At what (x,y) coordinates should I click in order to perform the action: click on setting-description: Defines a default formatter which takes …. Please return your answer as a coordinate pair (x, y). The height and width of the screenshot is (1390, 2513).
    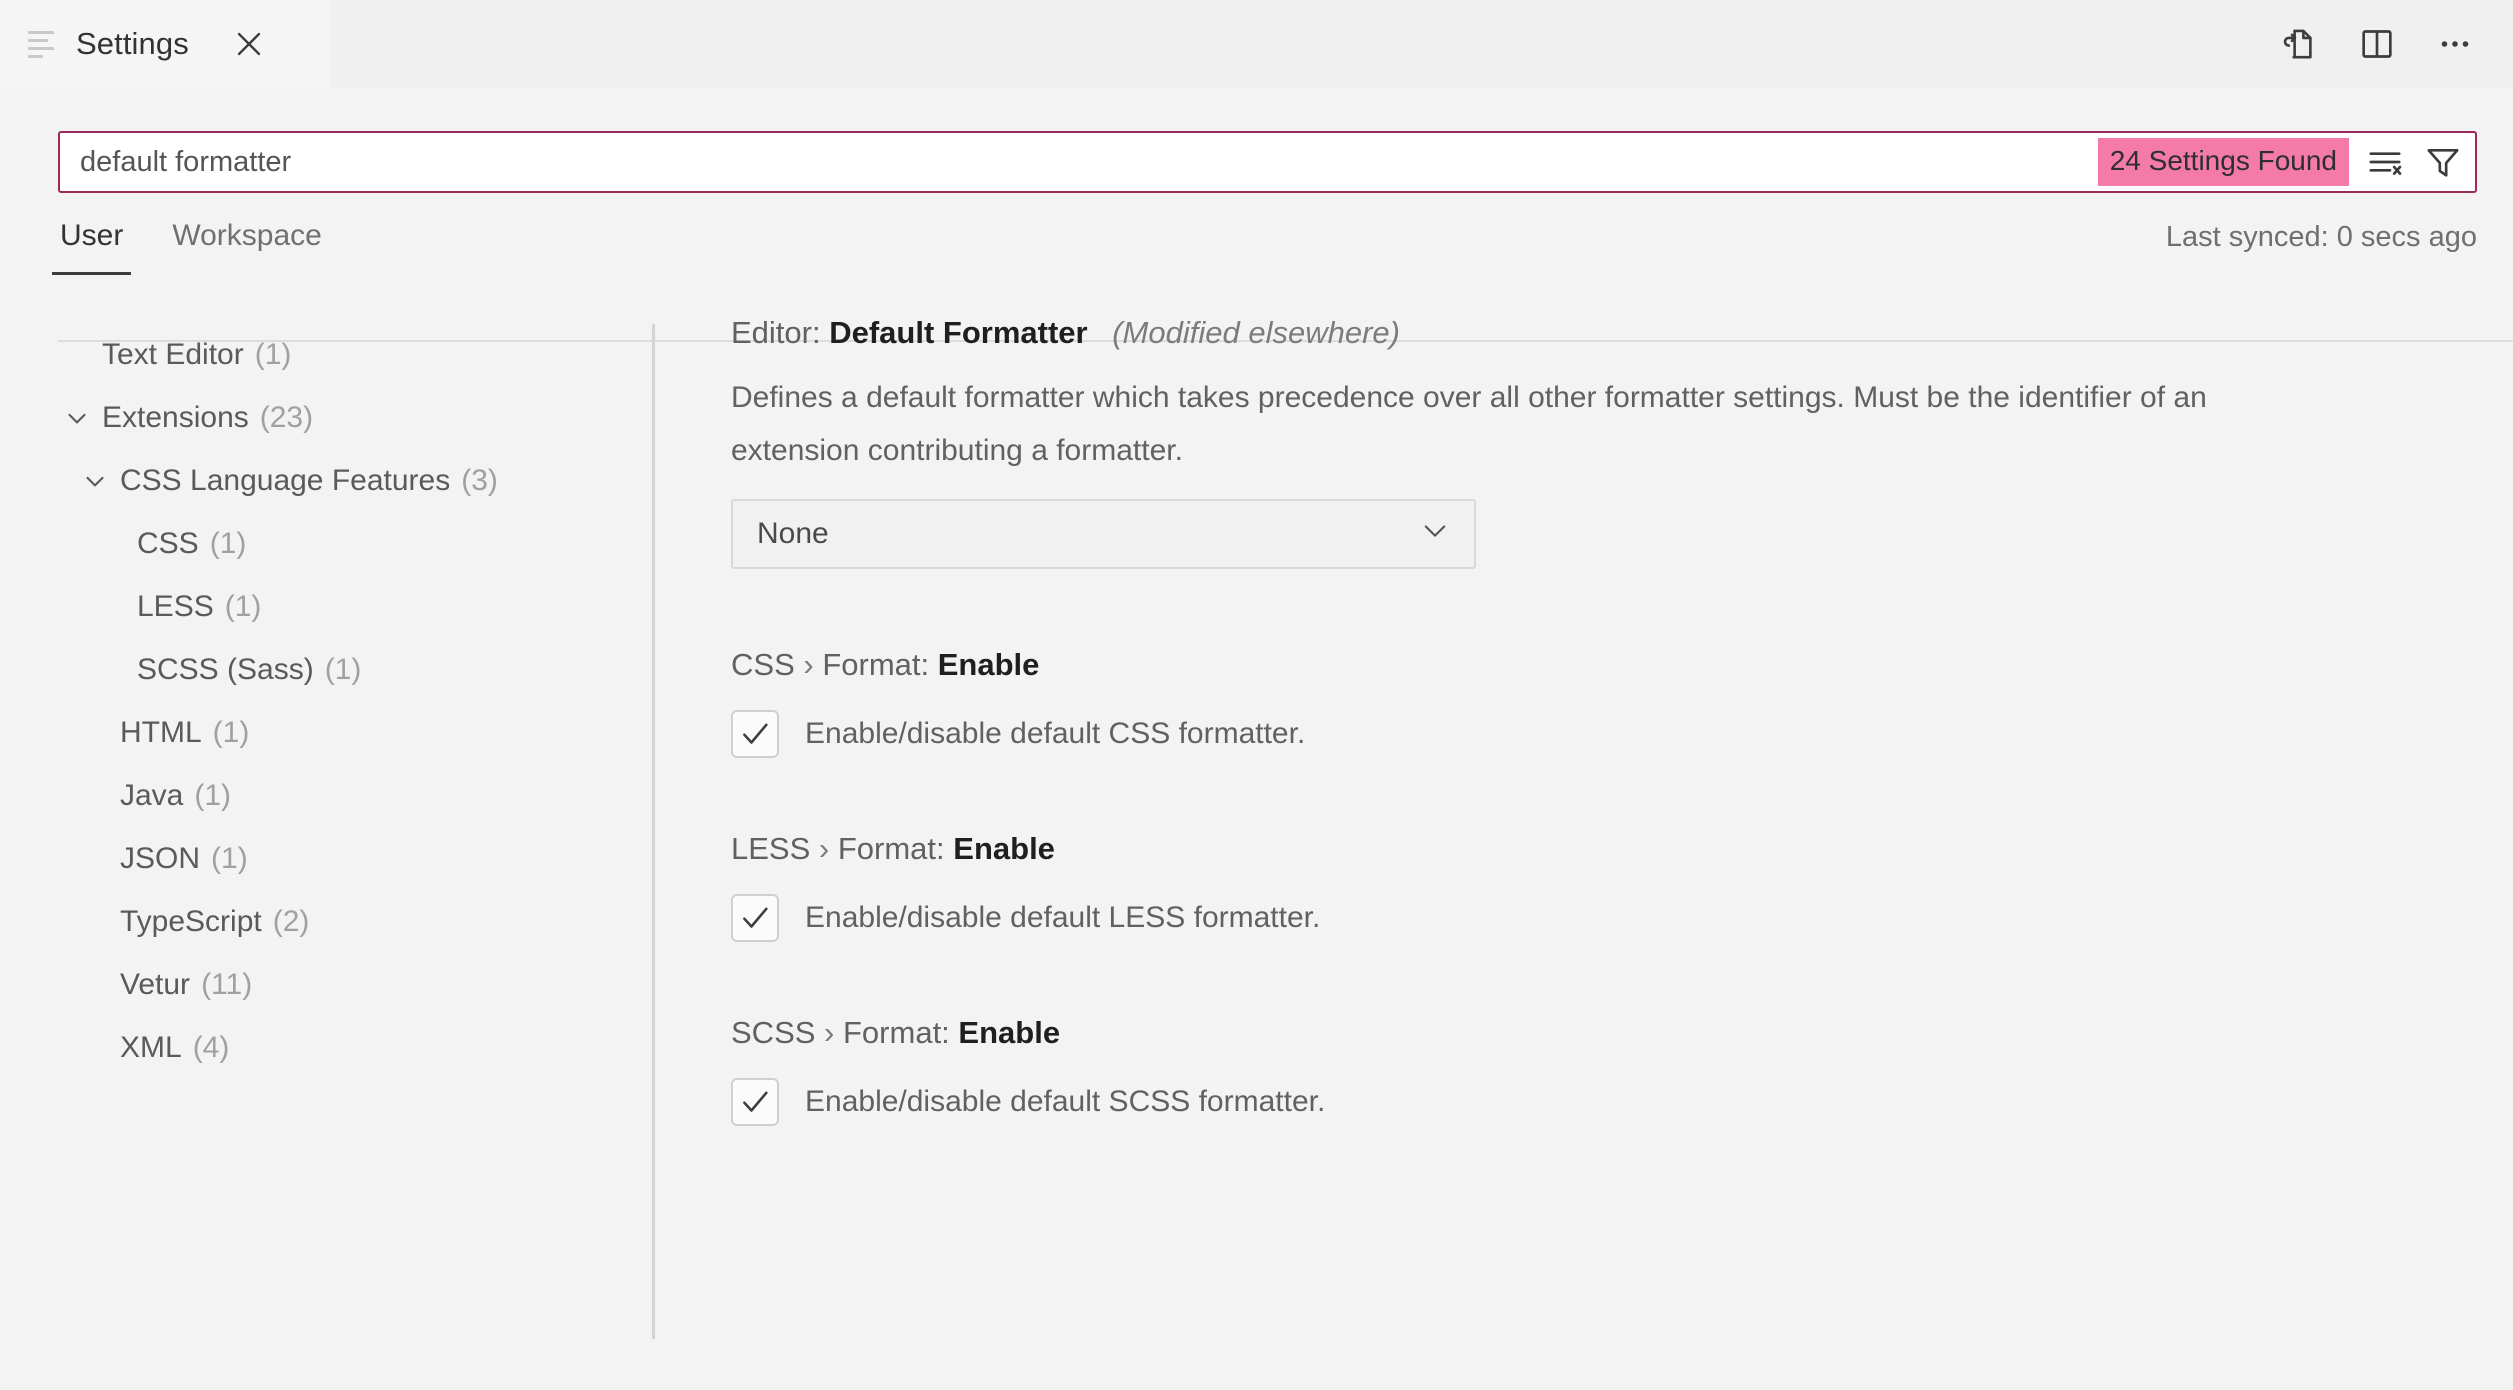
    Looking at the image, I should click on (1469, 424).